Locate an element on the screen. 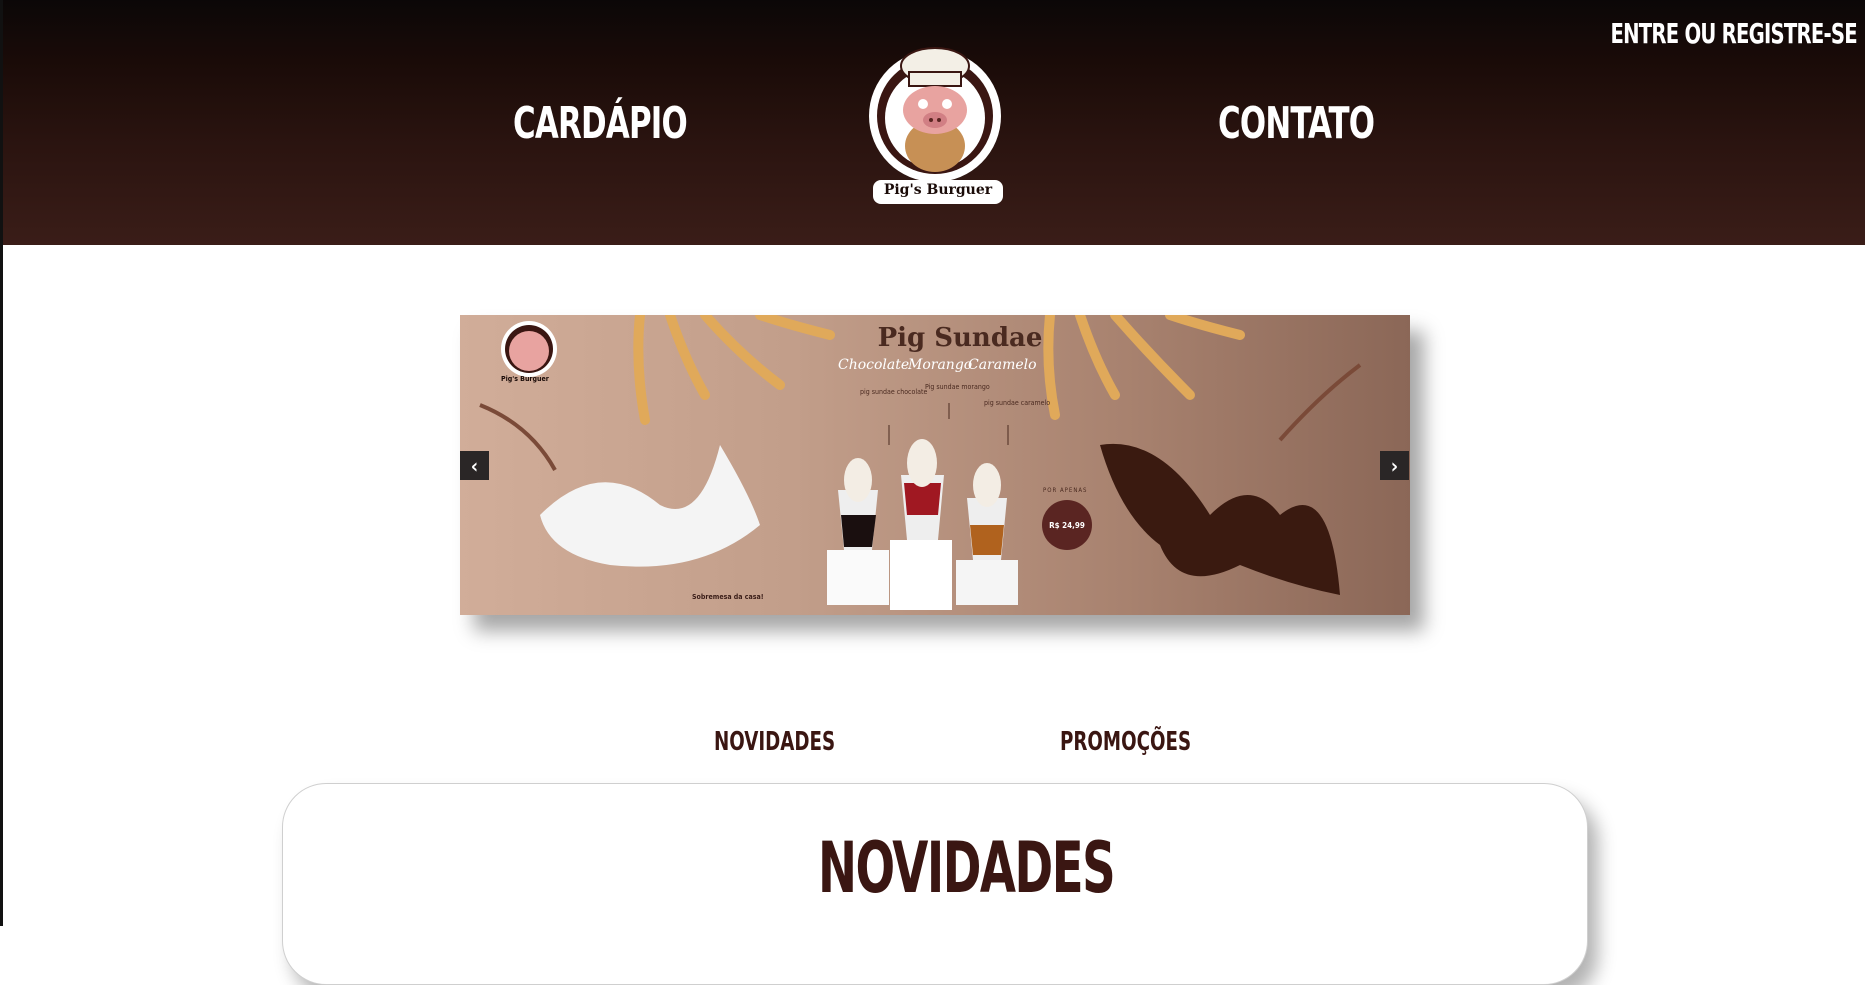 This screenshot has width=1865, height=985. price-badge: R$ 24,99 is located at coordinates (1067, 525).